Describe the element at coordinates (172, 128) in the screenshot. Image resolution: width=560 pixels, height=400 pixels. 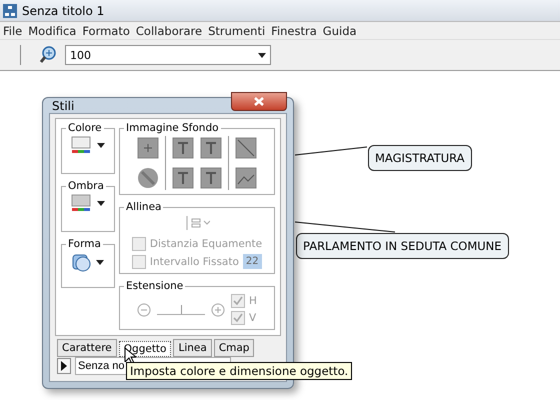
I see `group-label: Immagine Sfondo` at that location.